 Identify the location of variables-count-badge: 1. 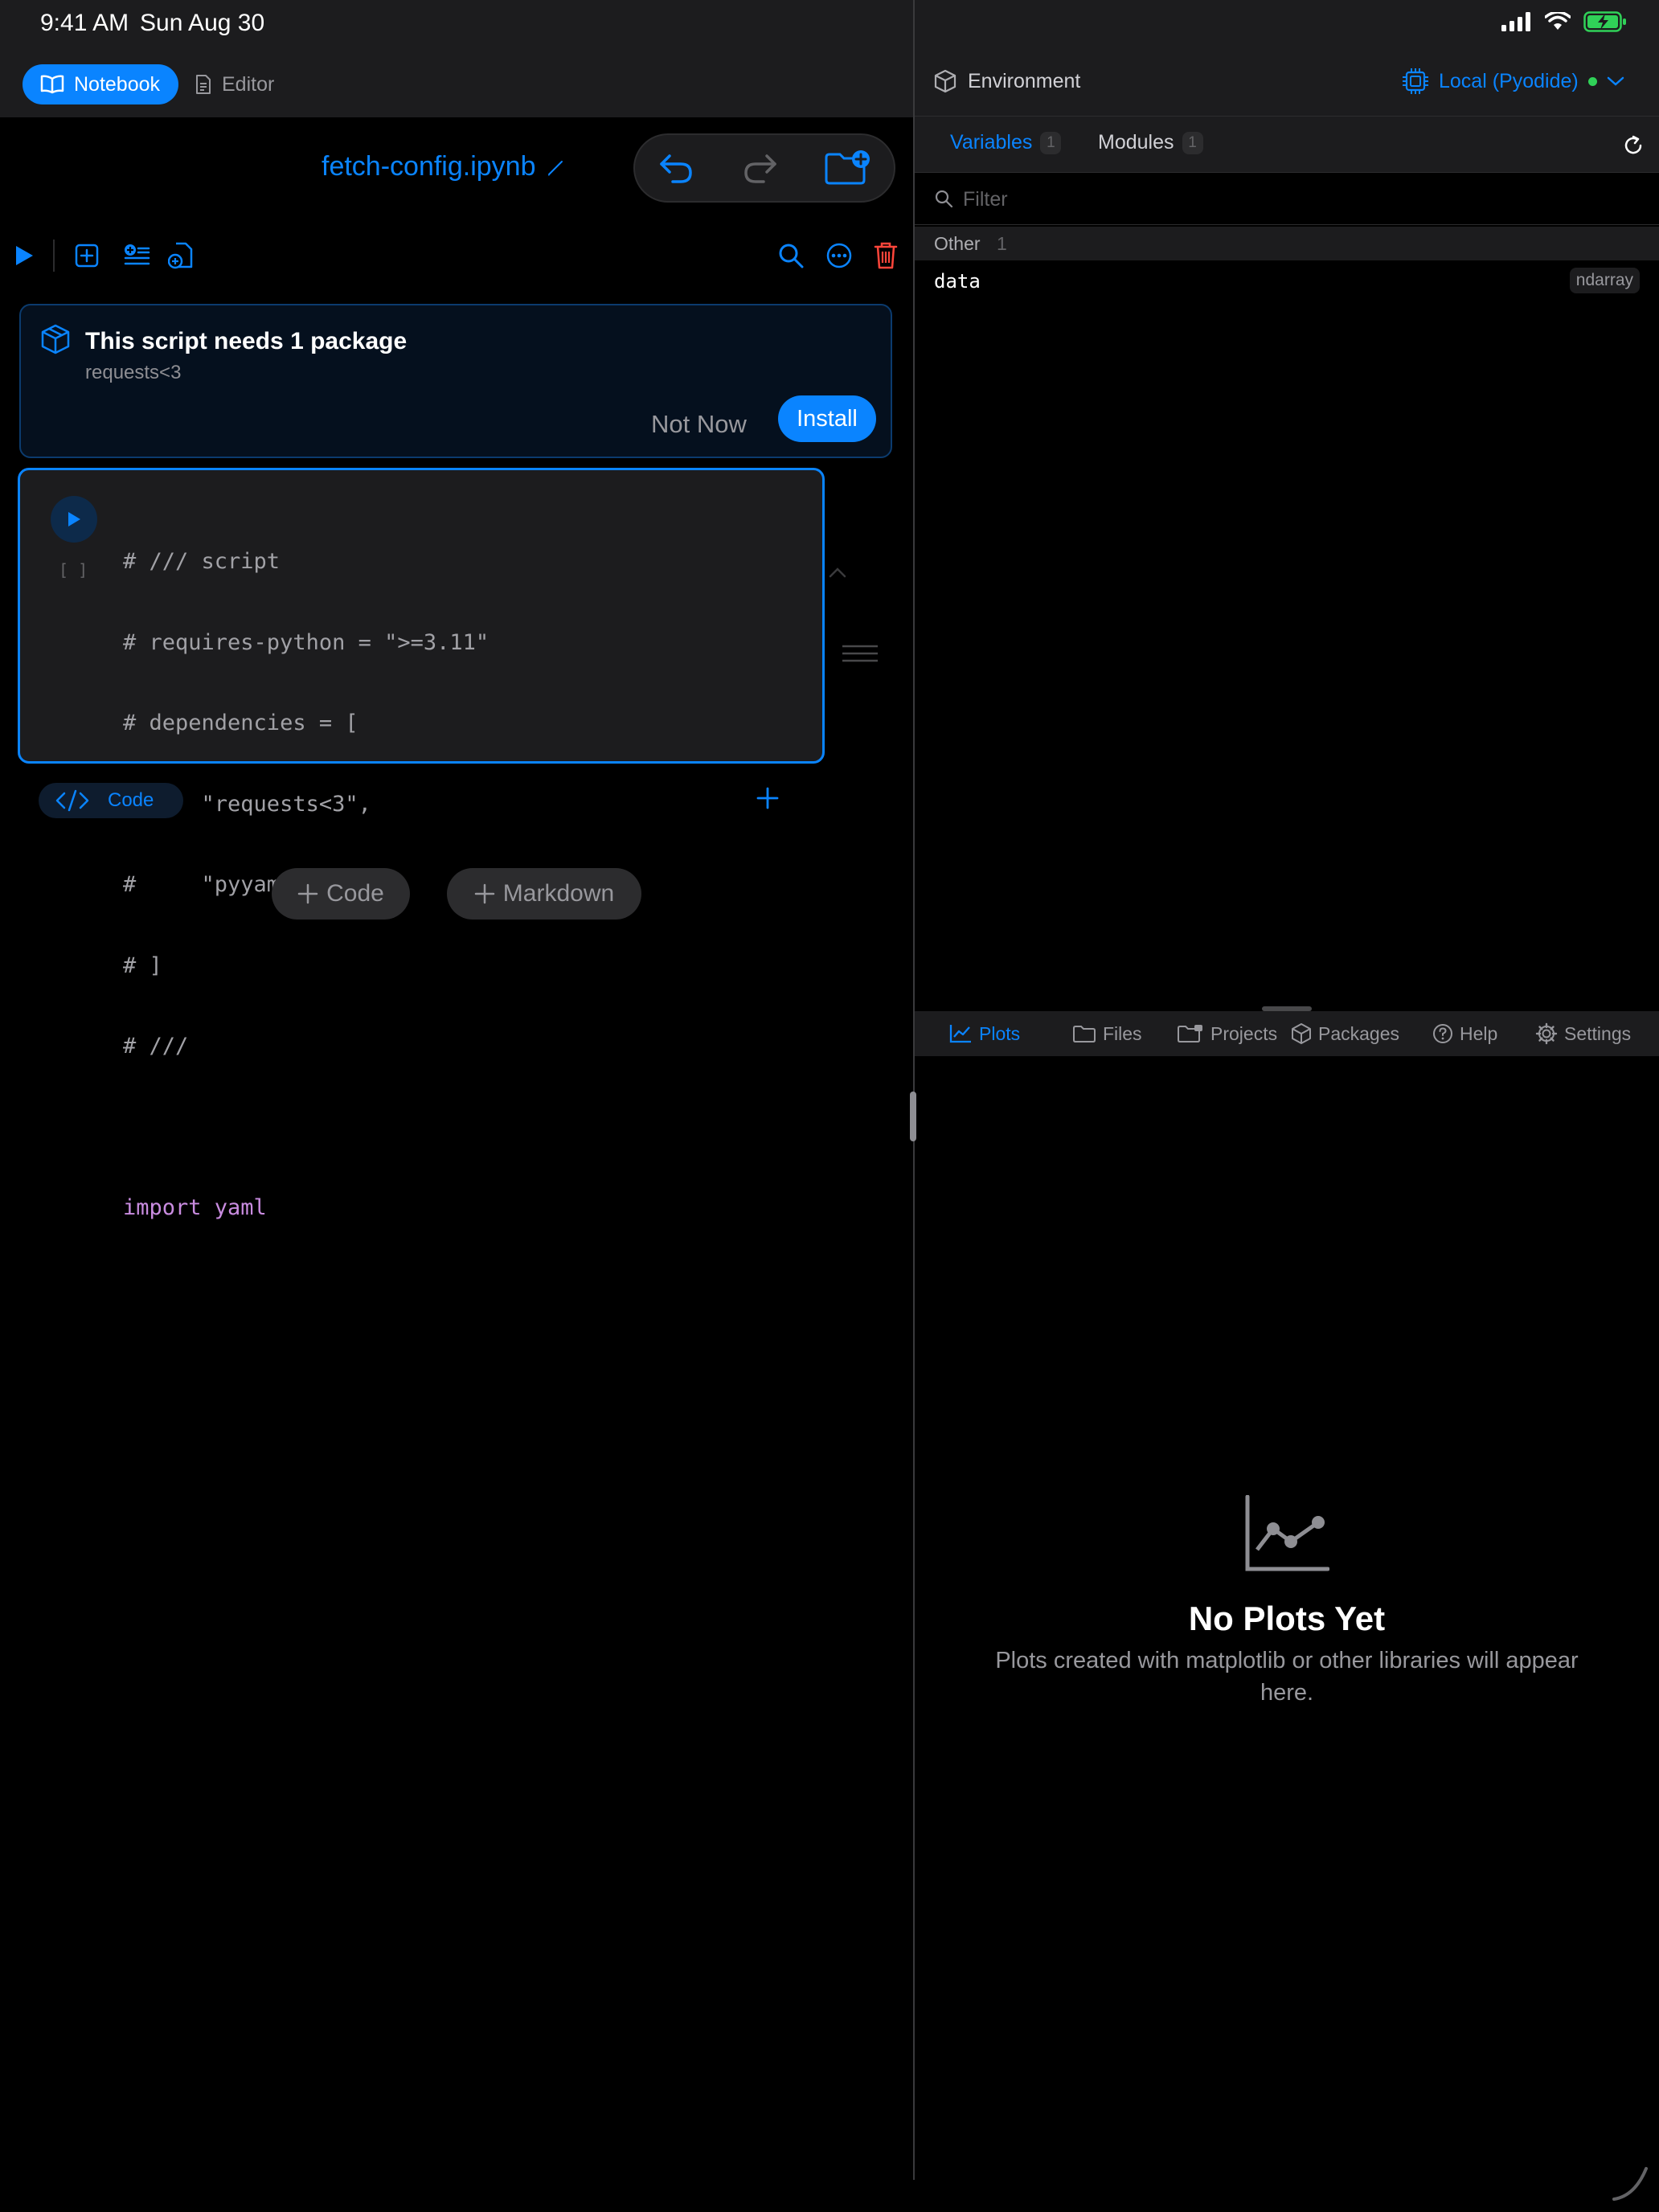
(1051, 142).